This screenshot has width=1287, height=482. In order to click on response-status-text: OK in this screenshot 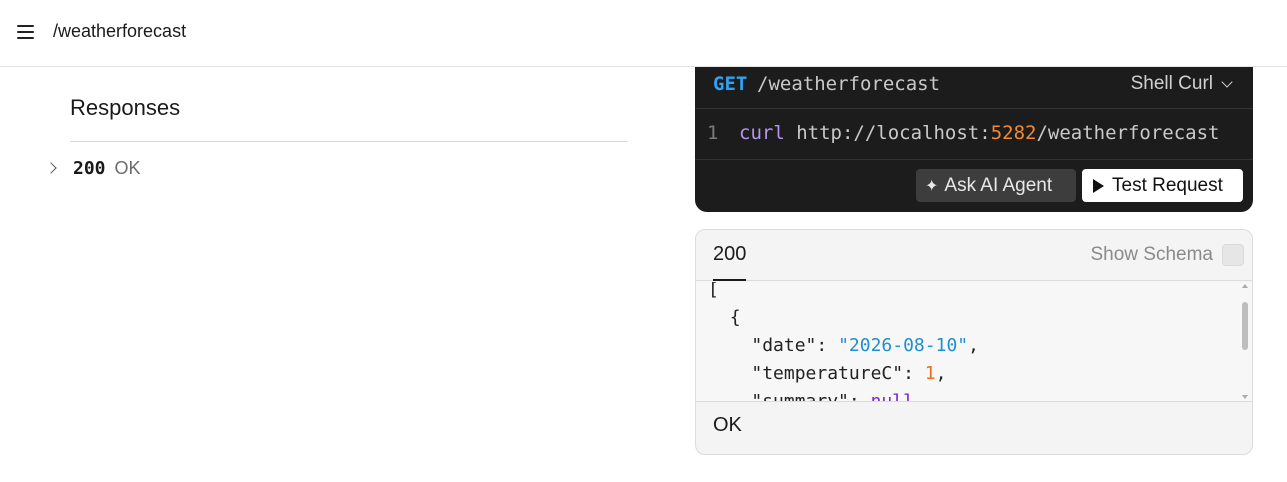, I will do `click(127, 167)`.